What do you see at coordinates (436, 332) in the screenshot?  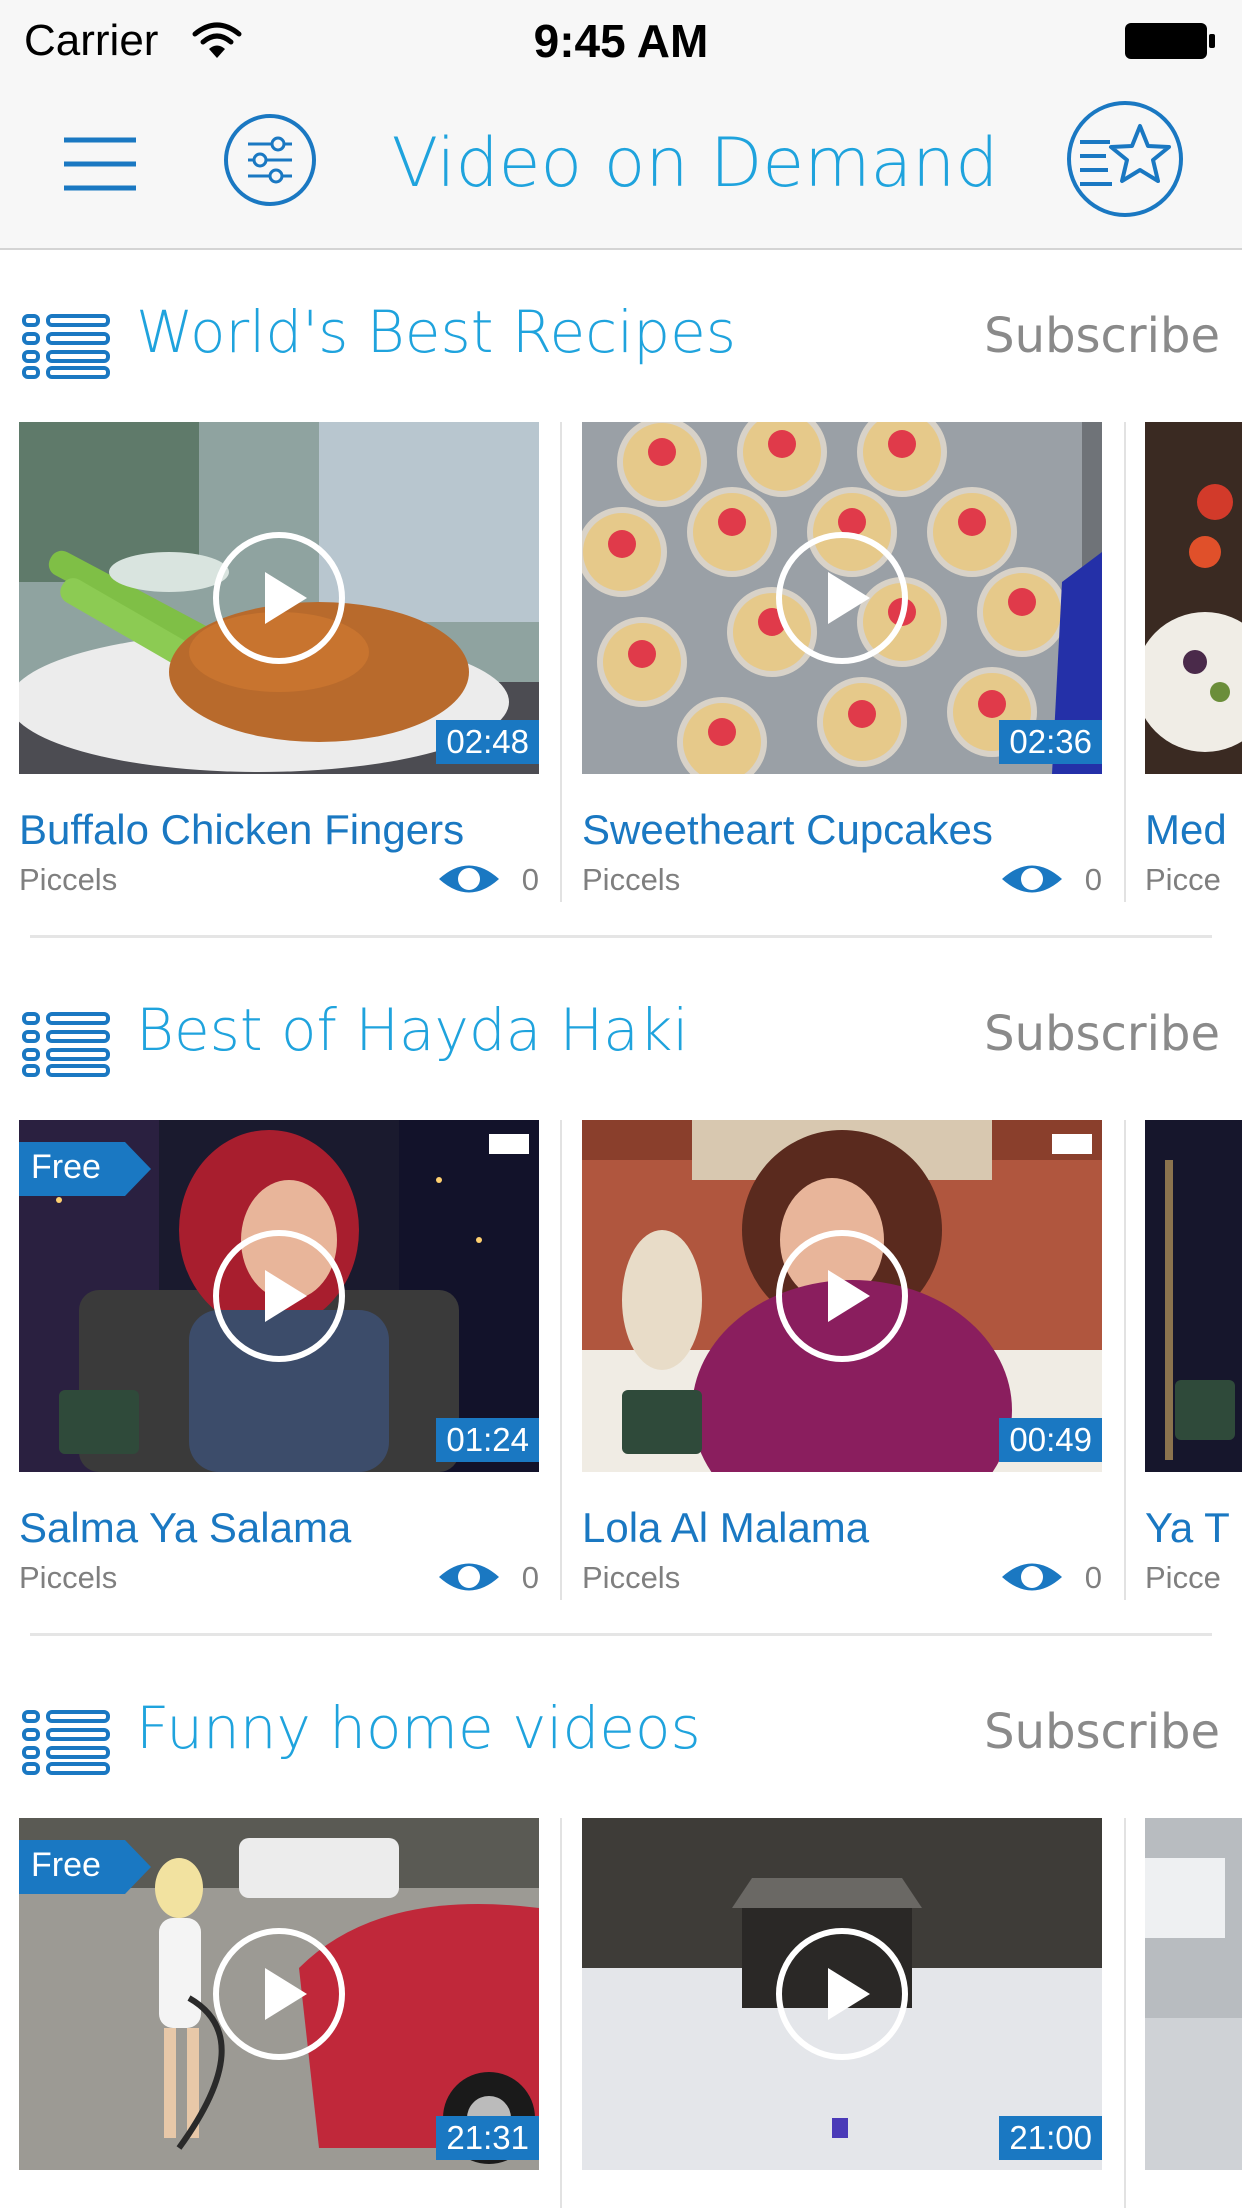 I see `section-title: World's Best Recipes` at bounding box center [436, 332].